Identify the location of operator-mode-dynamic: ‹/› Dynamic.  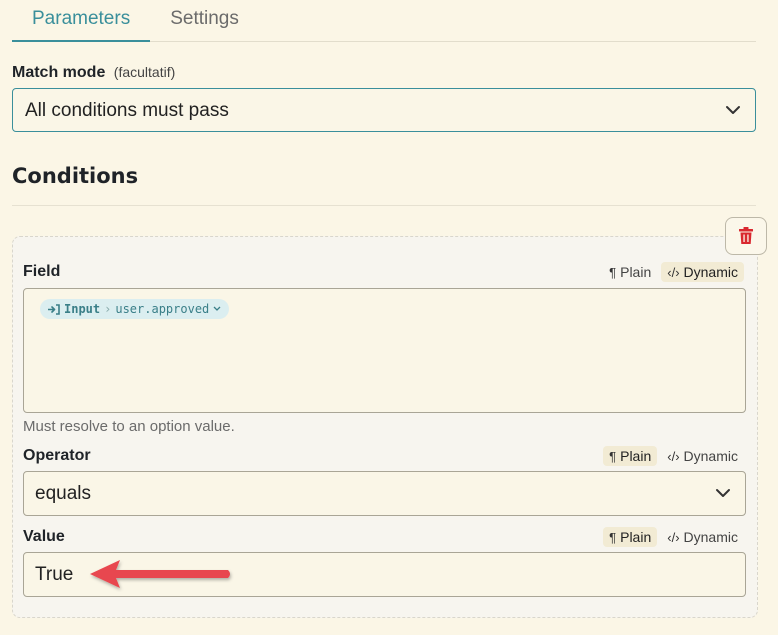
(702, 456).